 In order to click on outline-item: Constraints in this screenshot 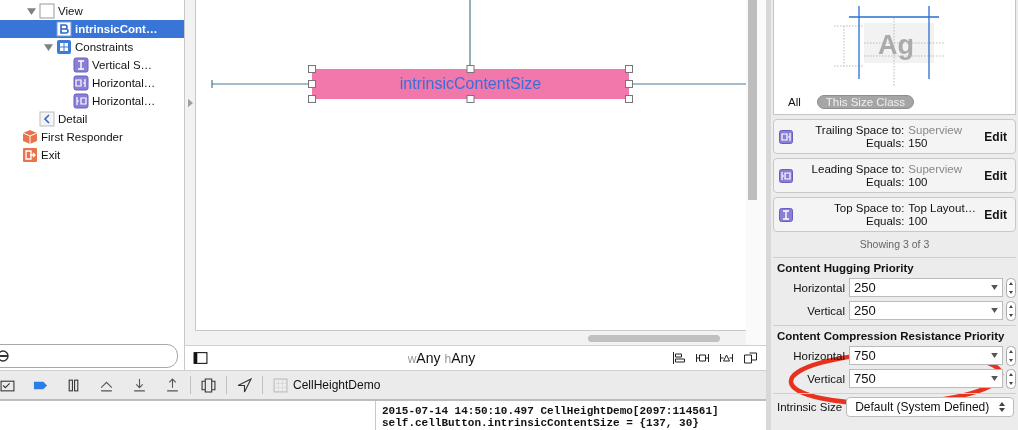, I will do `click(92, 47)`.